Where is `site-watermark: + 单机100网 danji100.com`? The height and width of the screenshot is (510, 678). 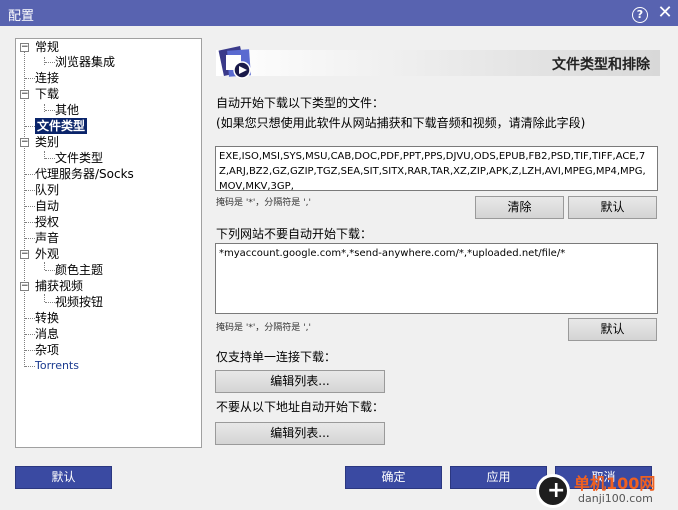
site-watermark: + 单机100网 danji100.com is located at coordinates (604, 488).